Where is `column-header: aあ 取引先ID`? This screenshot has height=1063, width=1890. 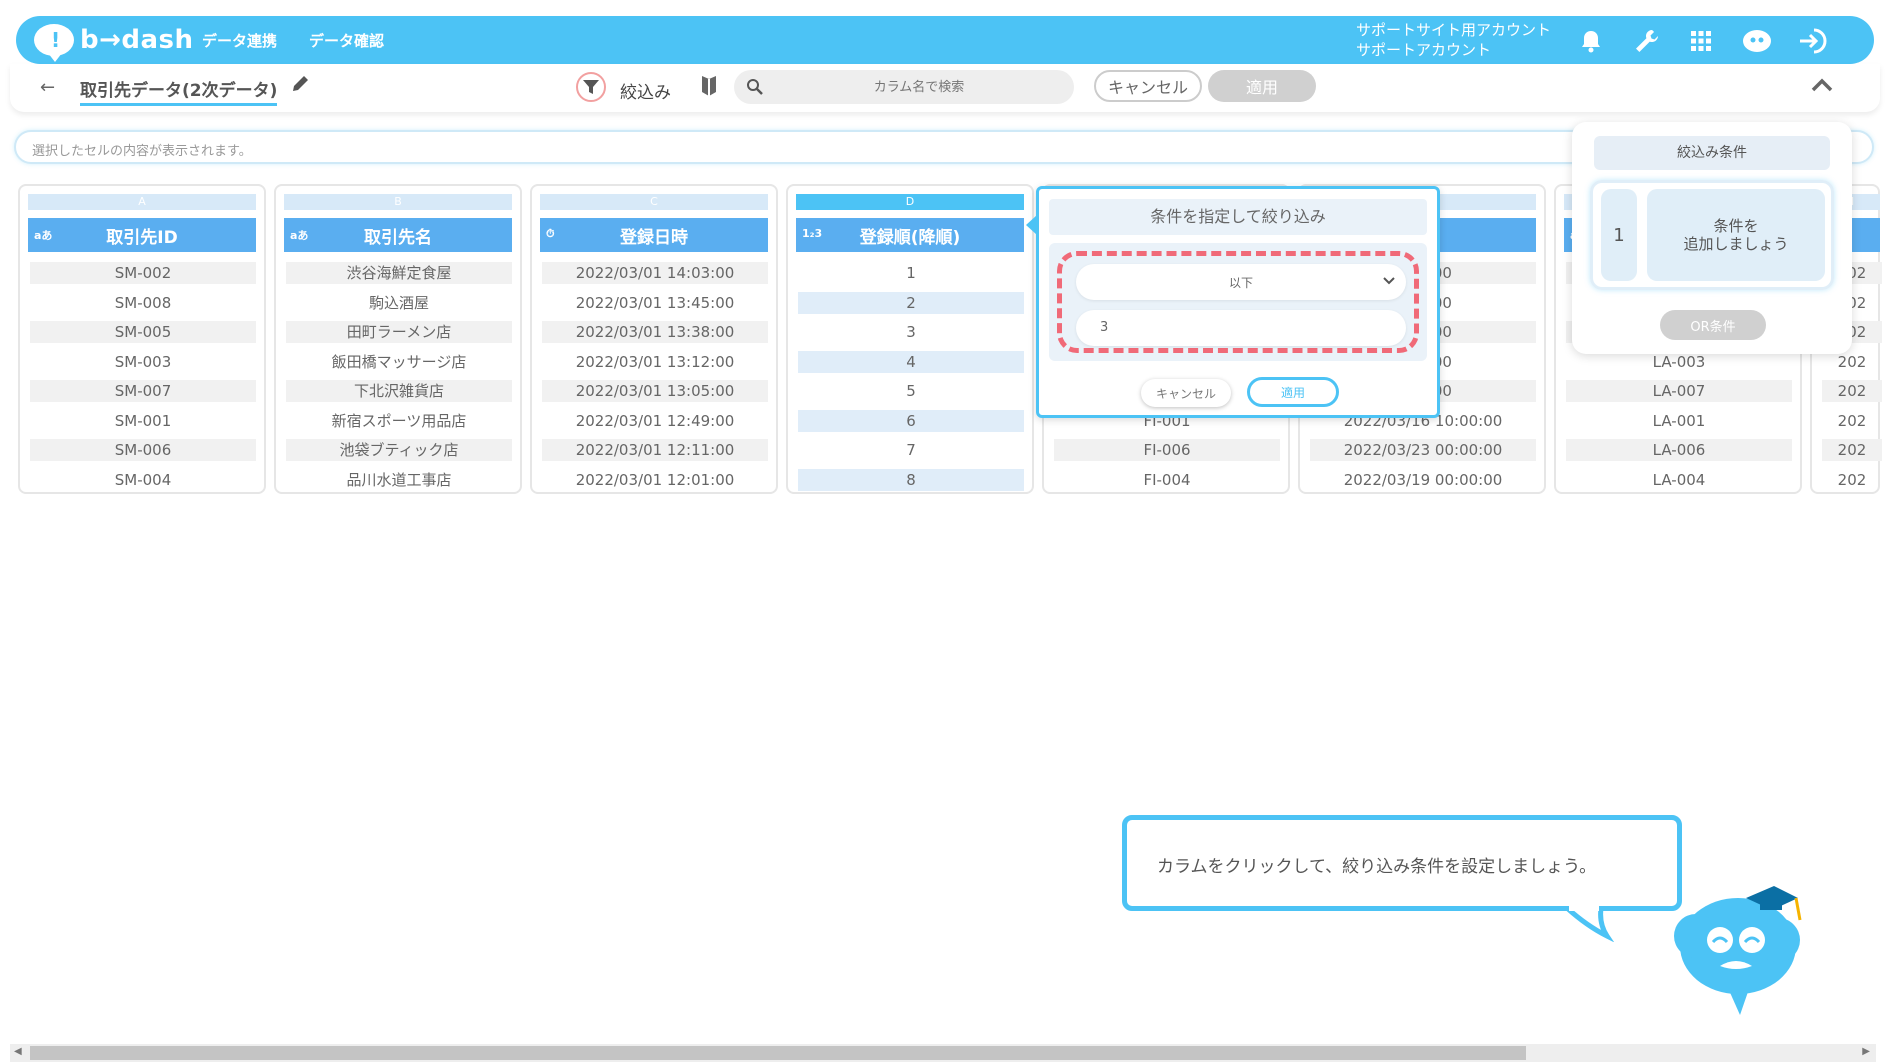 column-header: aあ 取引先ID is located at coordinates (142, 235).